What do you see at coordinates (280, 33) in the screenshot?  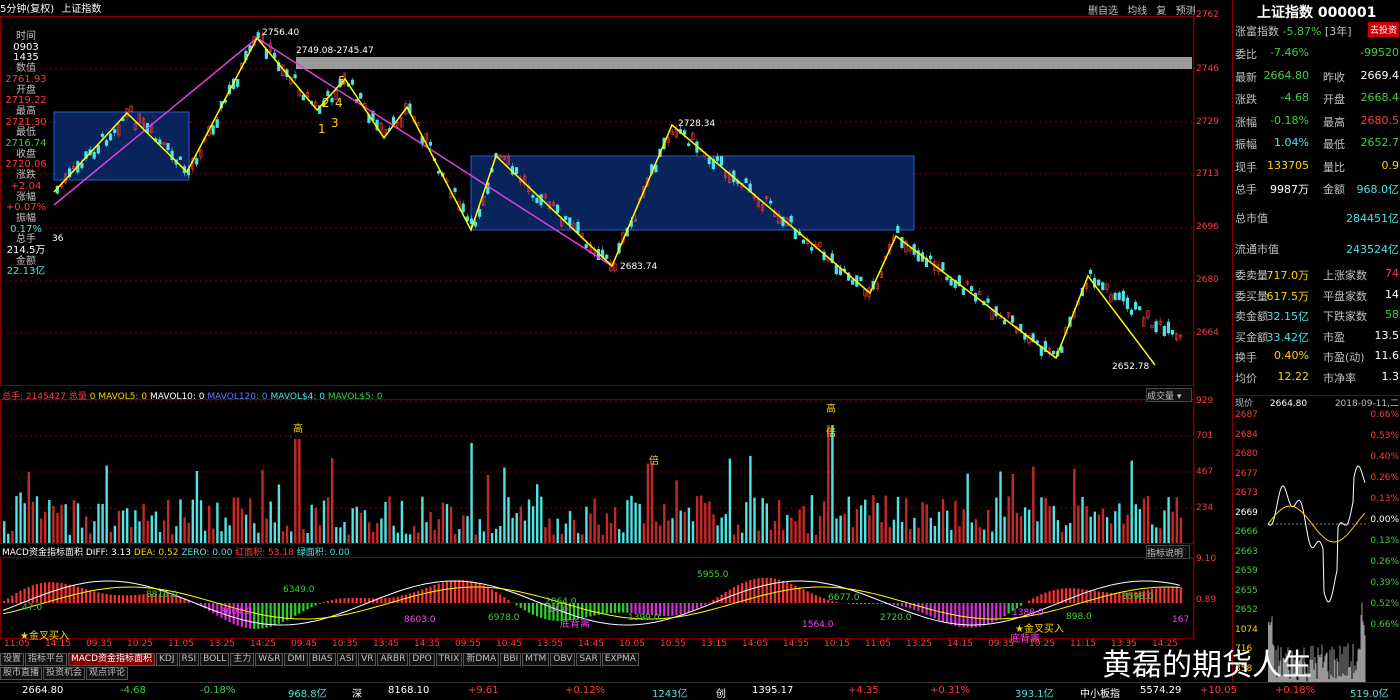 I see `high-label: 2756.40` at bounding box center [280, 33].